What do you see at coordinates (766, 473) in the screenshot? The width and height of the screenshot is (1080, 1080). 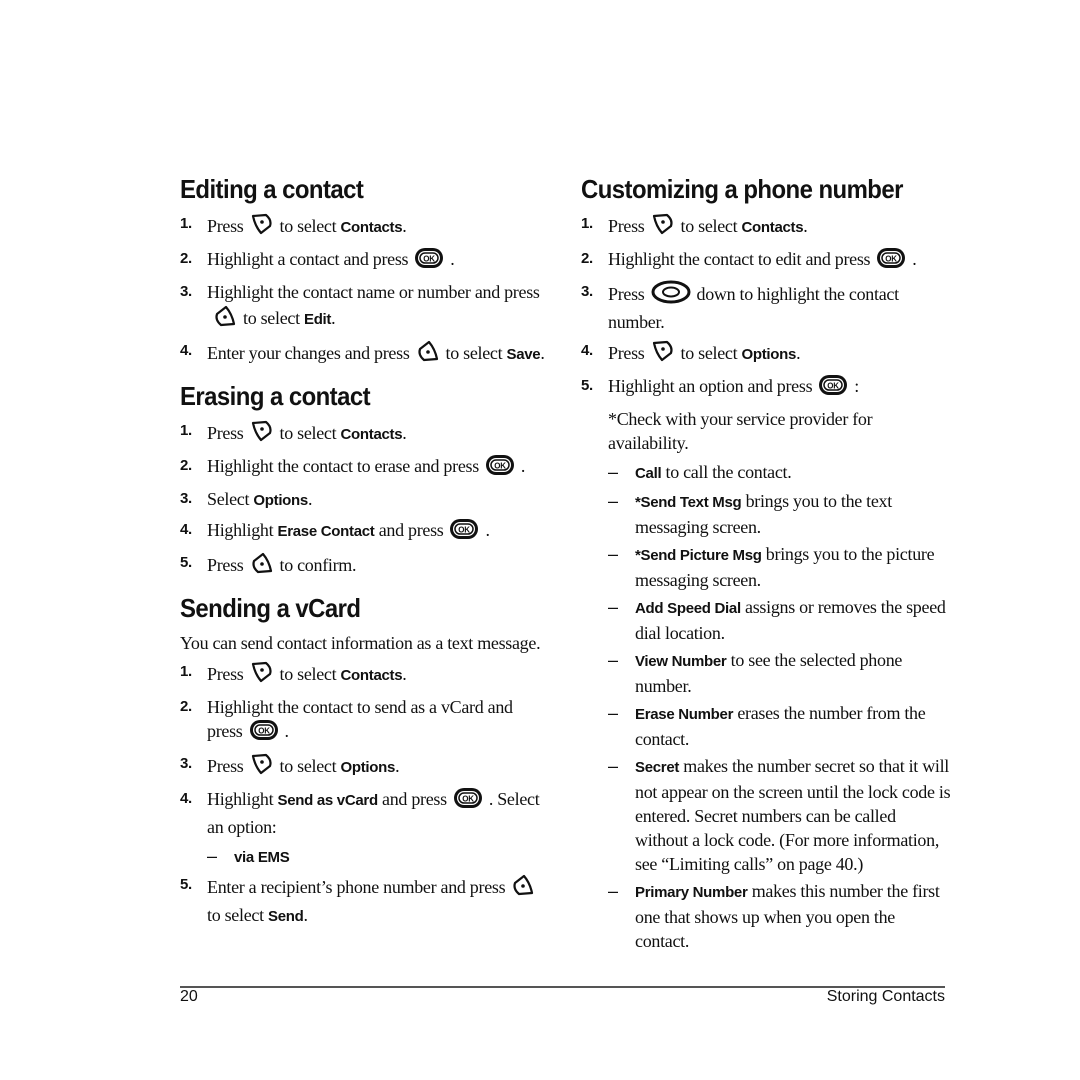 I see `option-item: – Call to call the contact.` at bounding box center [766, 473].